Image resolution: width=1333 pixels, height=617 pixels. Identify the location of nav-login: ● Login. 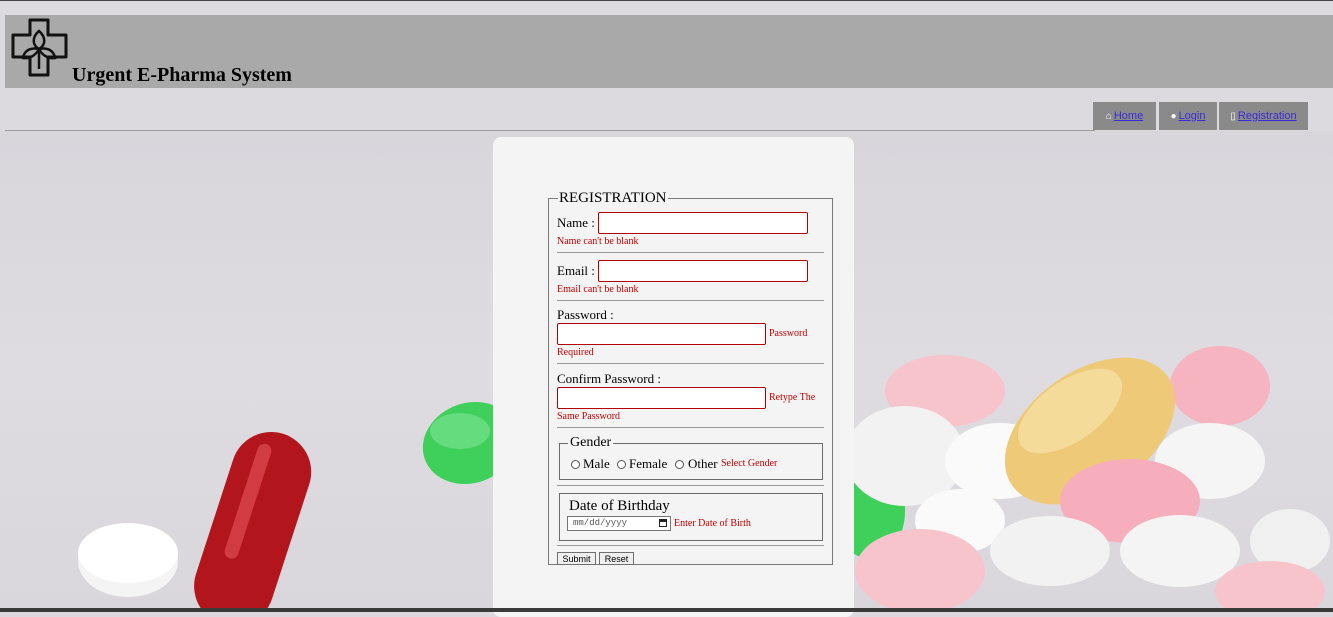
(1188, 116).